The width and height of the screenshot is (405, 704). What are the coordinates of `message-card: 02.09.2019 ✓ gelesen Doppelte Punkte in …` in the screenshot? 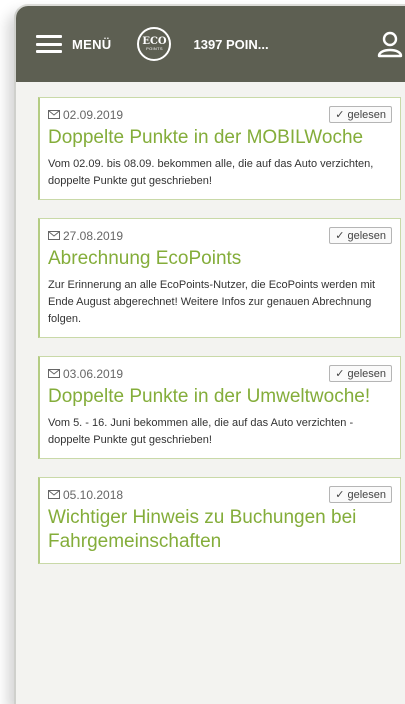 It's located at (219, 148).